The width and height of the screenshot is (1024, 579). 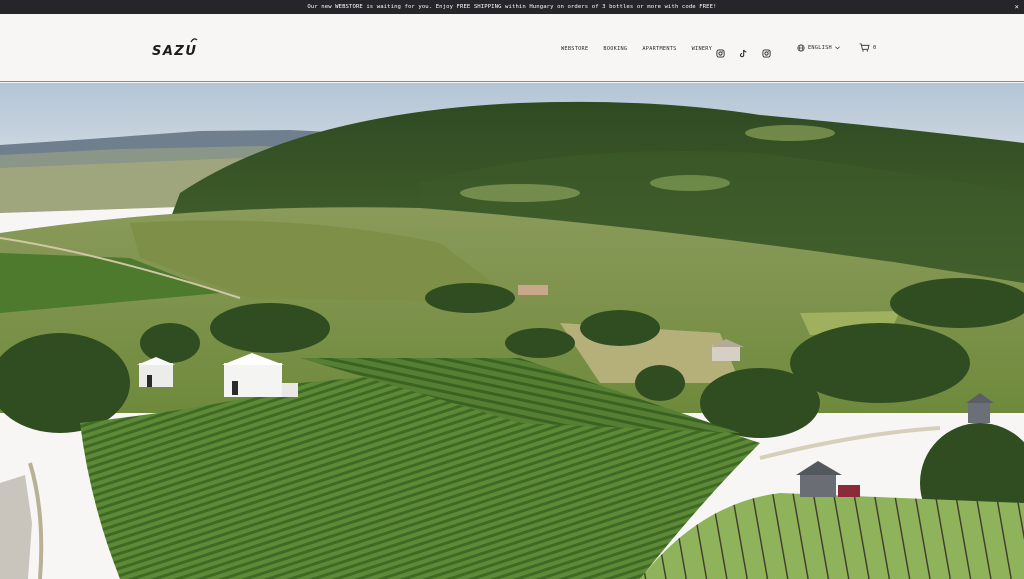 I want to click on nav-booking: BOOKING, so click(x=615, y=49).